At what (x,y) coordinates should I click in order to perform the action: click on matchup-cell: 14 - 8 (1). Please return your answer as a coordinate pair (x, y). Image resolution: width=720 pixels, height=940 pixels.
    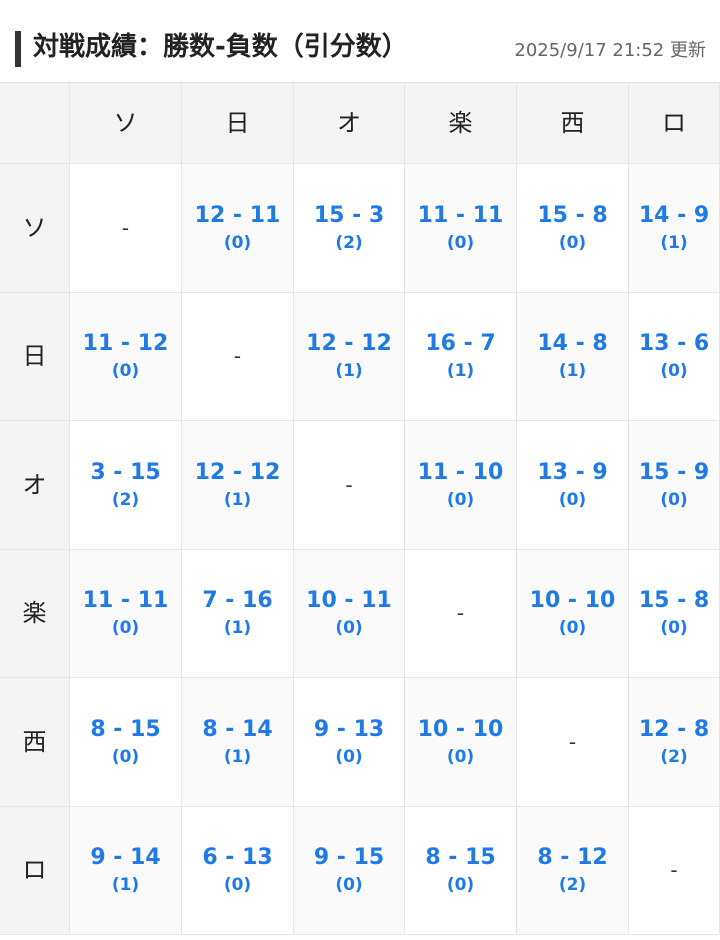
    Looking at the image, I should click on (573, 356).